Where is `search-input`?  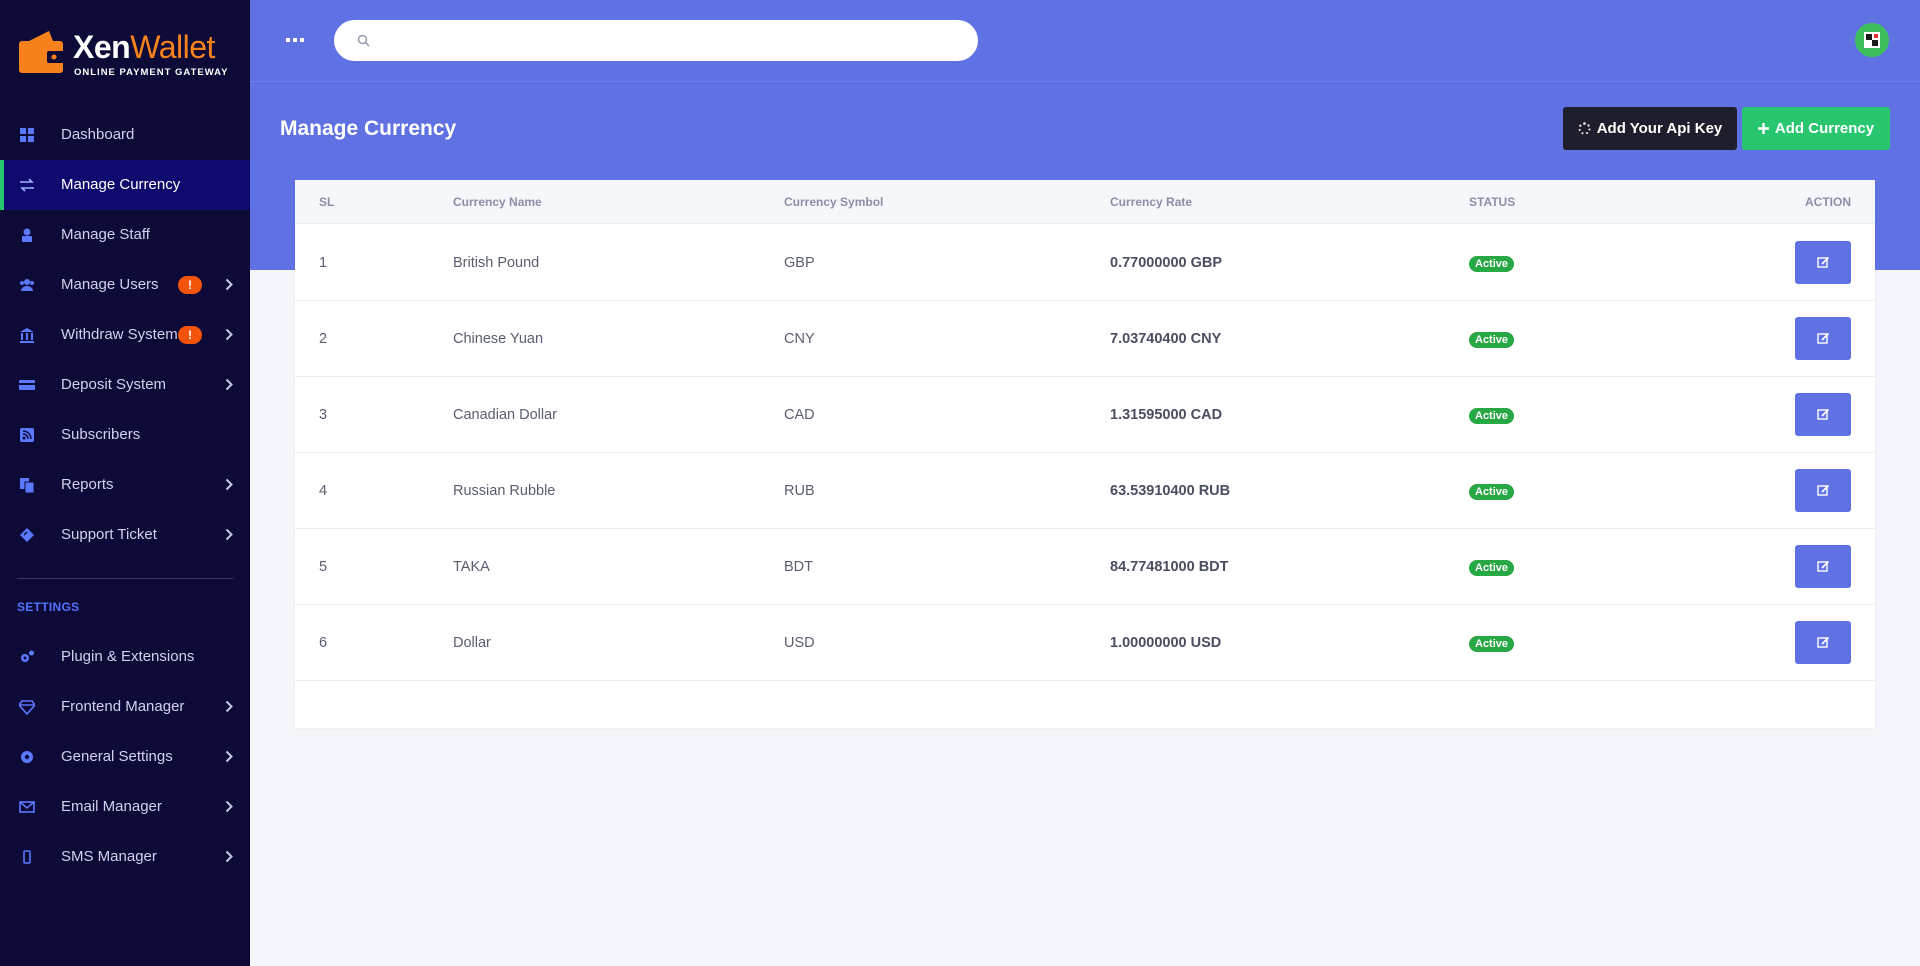
search-input is located at coordinates (670, 40).